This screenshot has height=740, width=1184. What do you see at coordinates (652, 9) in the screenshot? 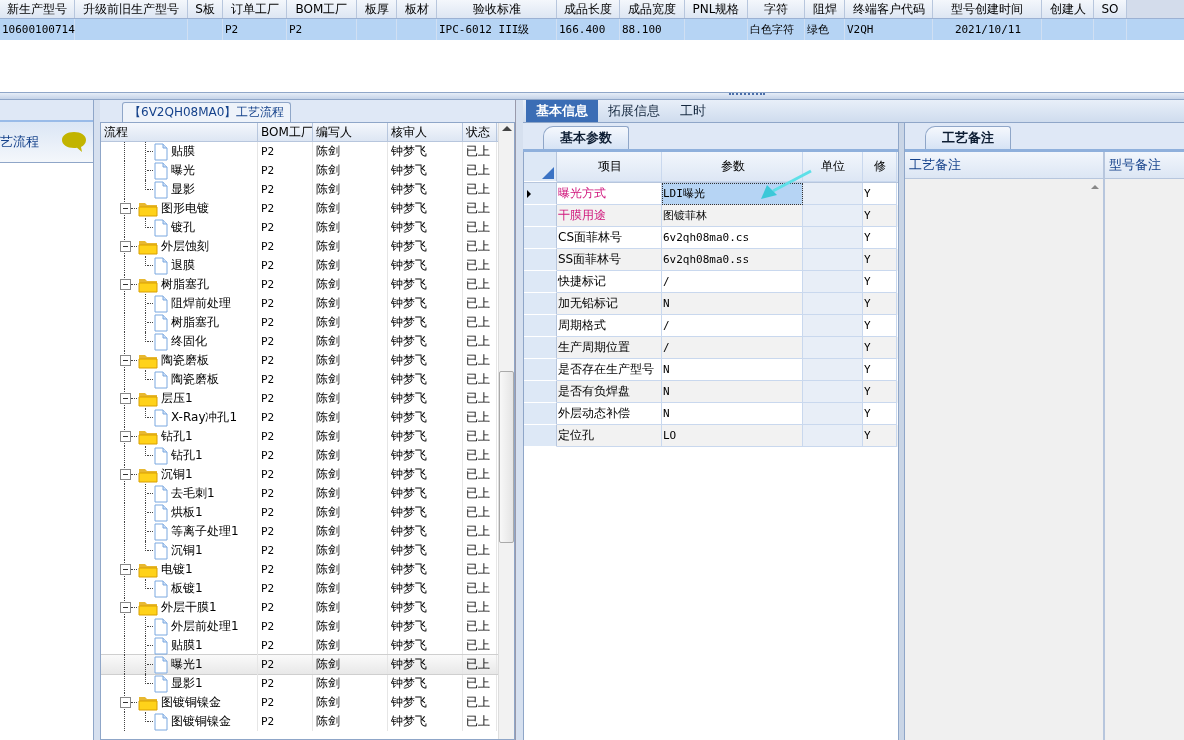
I see `column-header: 成品宽度` at bounding box center [652, 9].